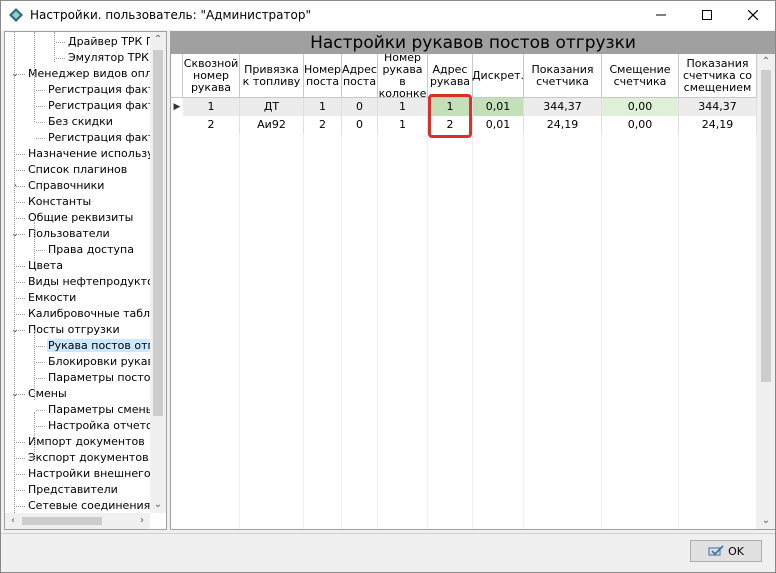 Image resolution: width=776 pixels, height=573 pixels. Describe the element at coordinates (66, 186) in the screenshot. I see `tree-item: Справочники` at that location.